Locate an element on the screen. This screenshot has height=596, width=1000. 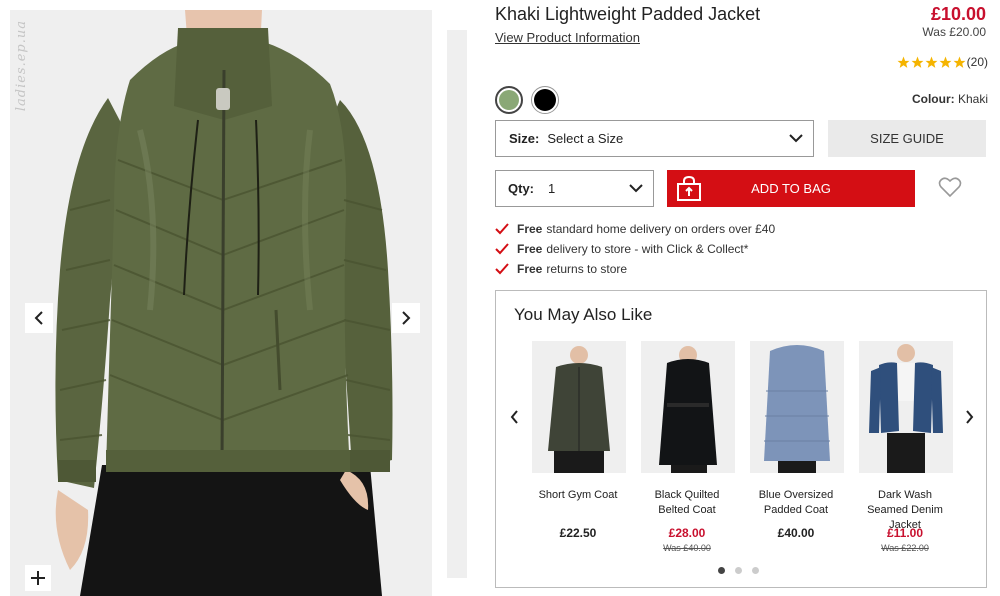
swatch-khaki is located at coordinates (509, 100).